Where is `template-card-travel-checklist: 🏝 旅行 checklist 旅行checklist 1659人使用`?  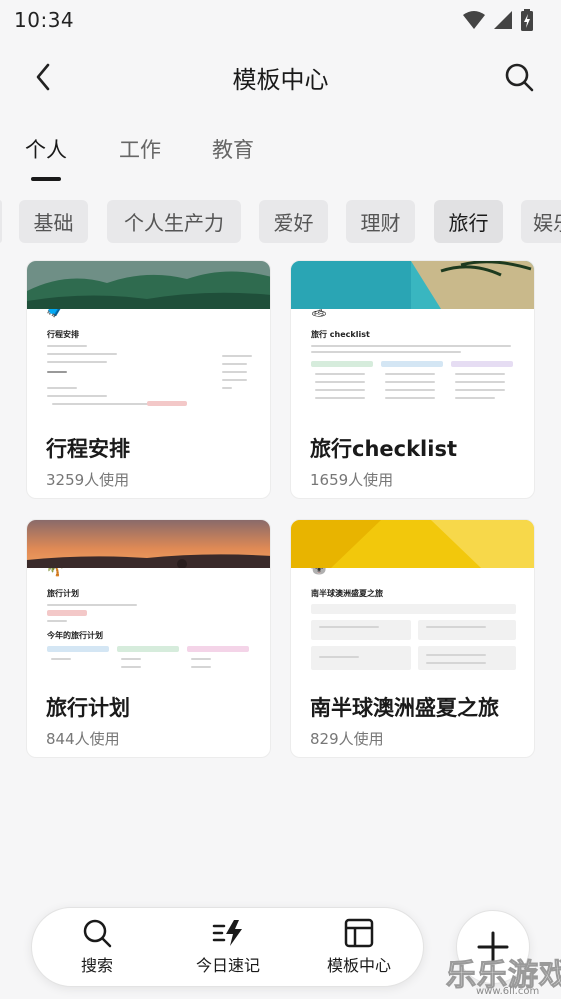
template-card-travel-checklist: 🏝 旅行 checklist 旅行checklist 1659人使用 is located at coordinates (412, 379).